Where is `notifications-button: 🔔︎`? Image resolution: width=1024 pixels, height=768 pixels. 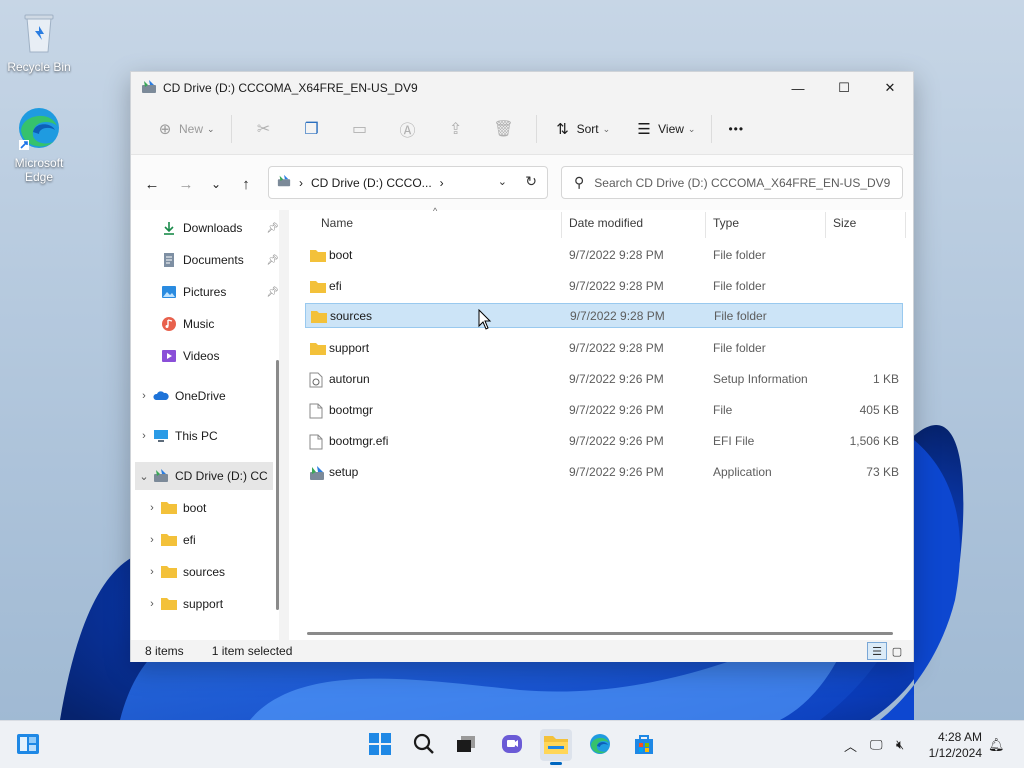
notifications-button: 🔔︎ is located at coordinates (996, 744).